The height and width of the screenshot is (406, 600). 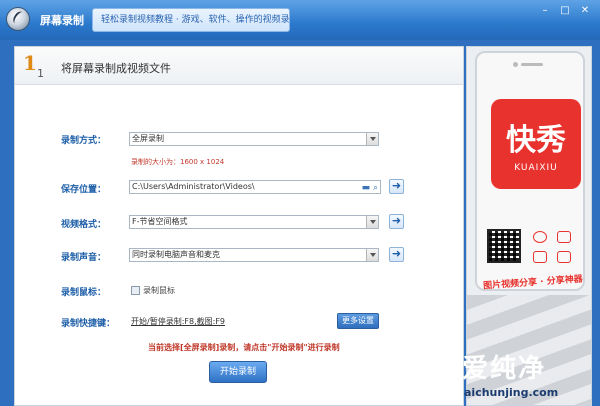 I want to click on folder-icon: ▬, so click(x=366, y=188).